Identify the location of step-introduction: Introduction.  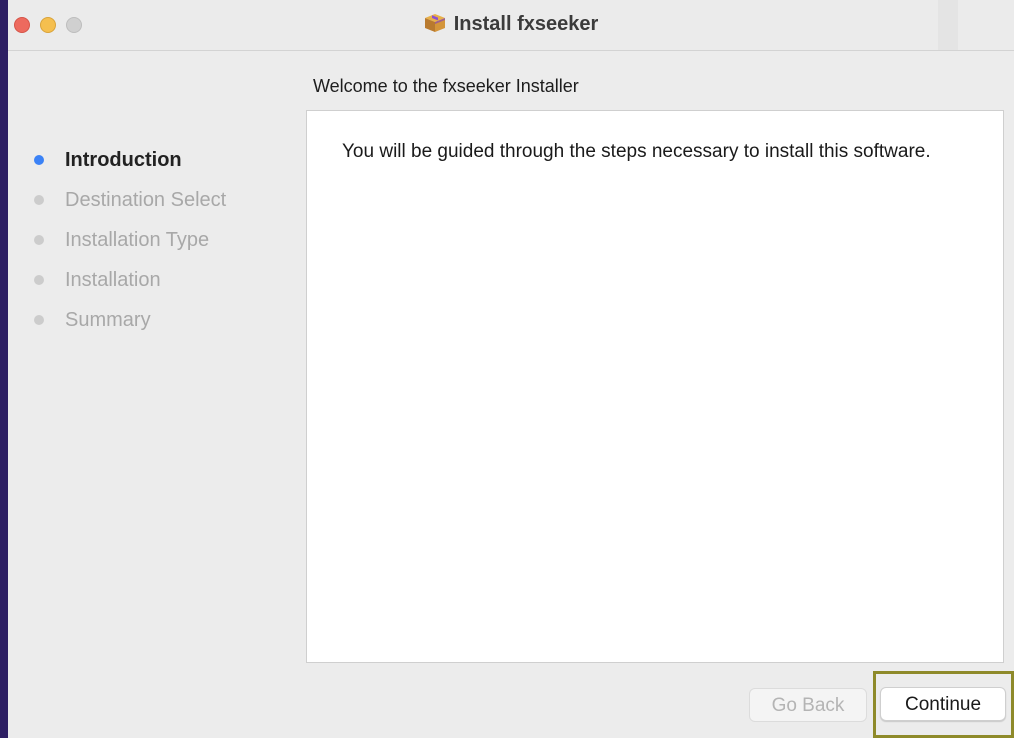
(130, 166).